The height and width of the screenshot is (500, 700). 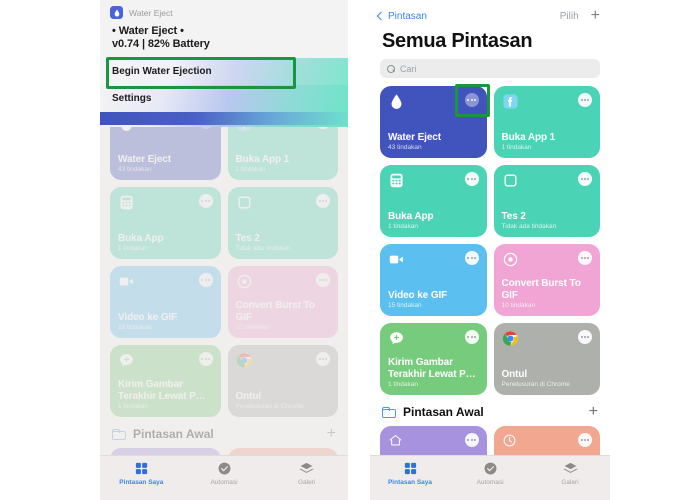 What do you see at coordinates (569, 16) in the screenshot?
I see `select-button: Pilih` at bounding box center [569, 16].